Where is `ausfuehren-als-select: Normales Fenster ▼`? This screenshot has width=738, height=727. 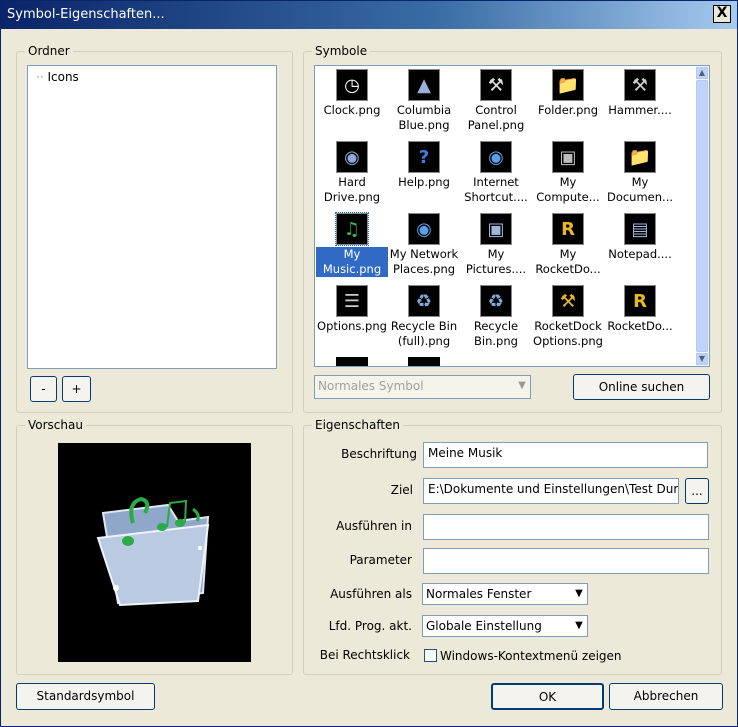 ausfuehren-als-select: Normales Fenster ▼ is located at coordinates (505, 594).